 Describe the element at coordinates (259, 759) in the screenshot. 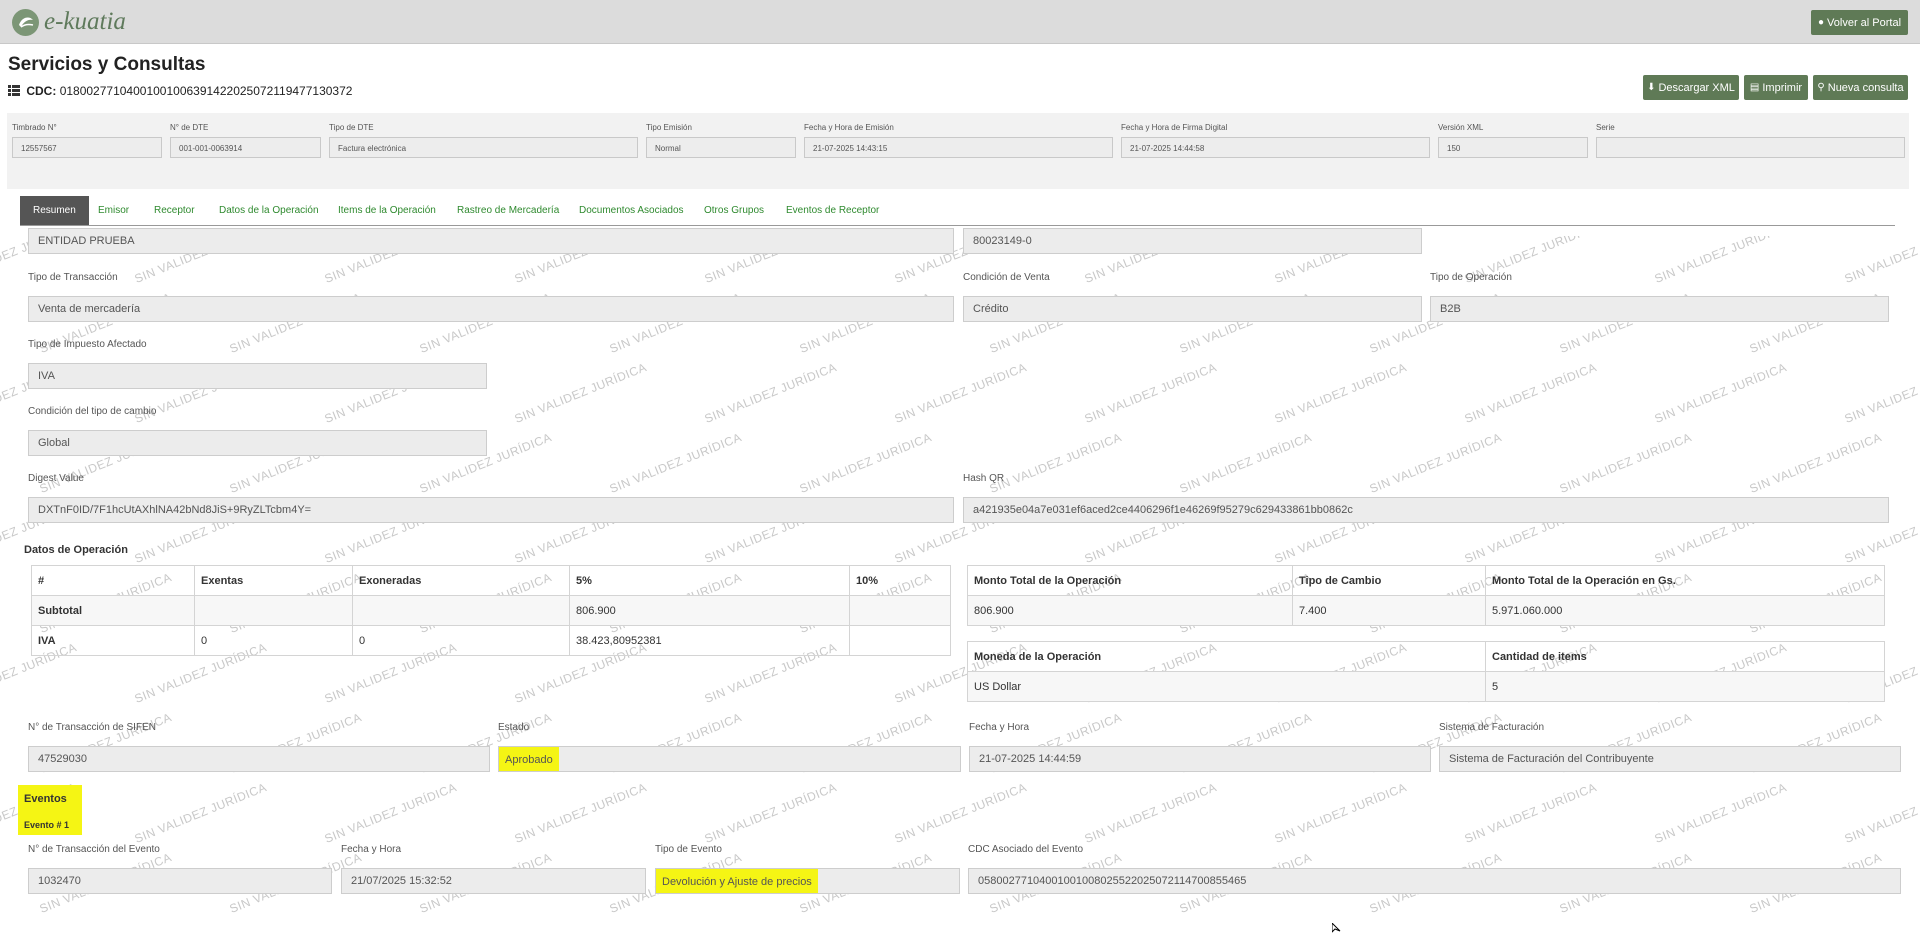

I see `sifen-transaccion-input: 47529030` at that location.